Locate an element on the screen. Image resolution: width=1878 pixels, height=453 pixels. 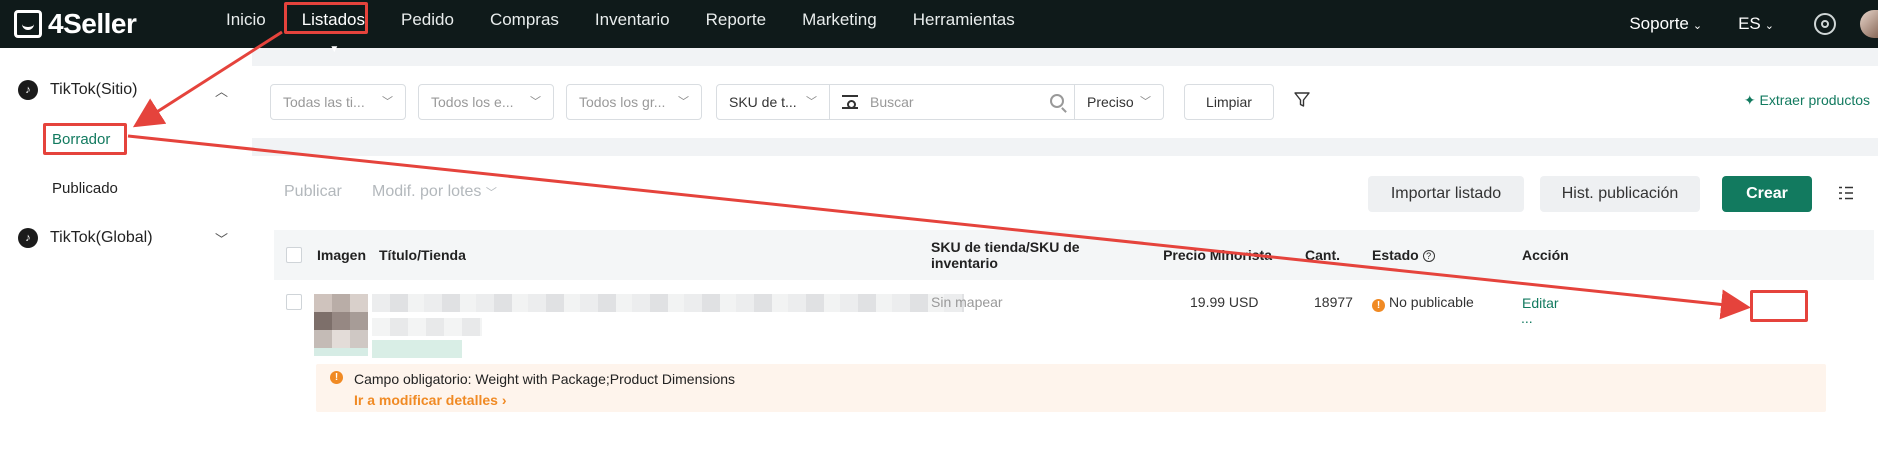
bag-logo-icon is located at coordinates (28, 24).